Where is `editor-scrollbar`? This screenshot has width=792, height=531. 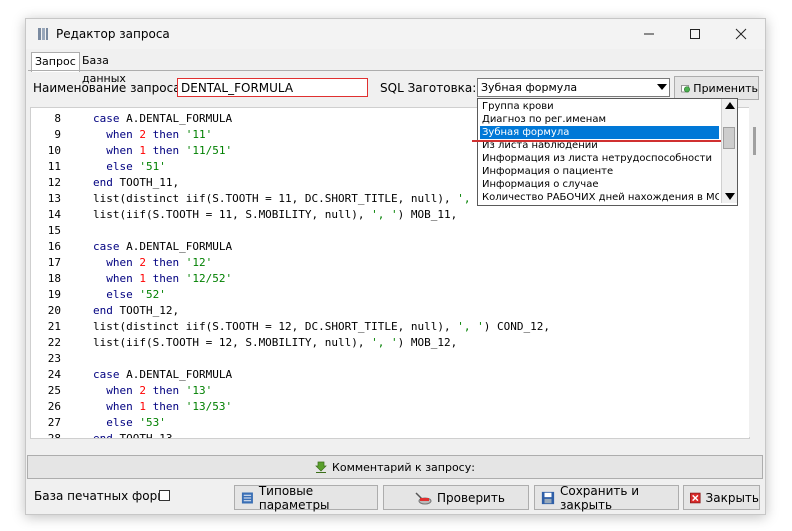
editor-scrollbar is located at coordinates (755, 272).